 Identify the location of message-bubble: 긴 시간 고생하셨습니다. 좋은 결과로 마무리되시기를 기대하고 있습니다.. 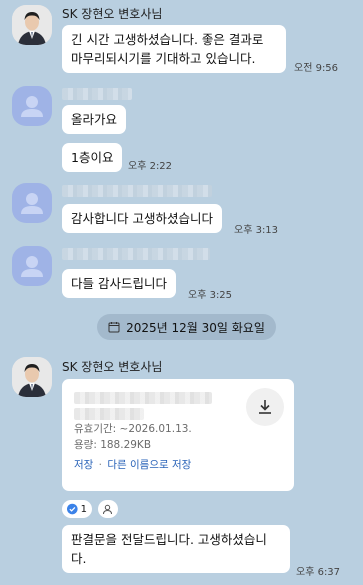
(174, 49).